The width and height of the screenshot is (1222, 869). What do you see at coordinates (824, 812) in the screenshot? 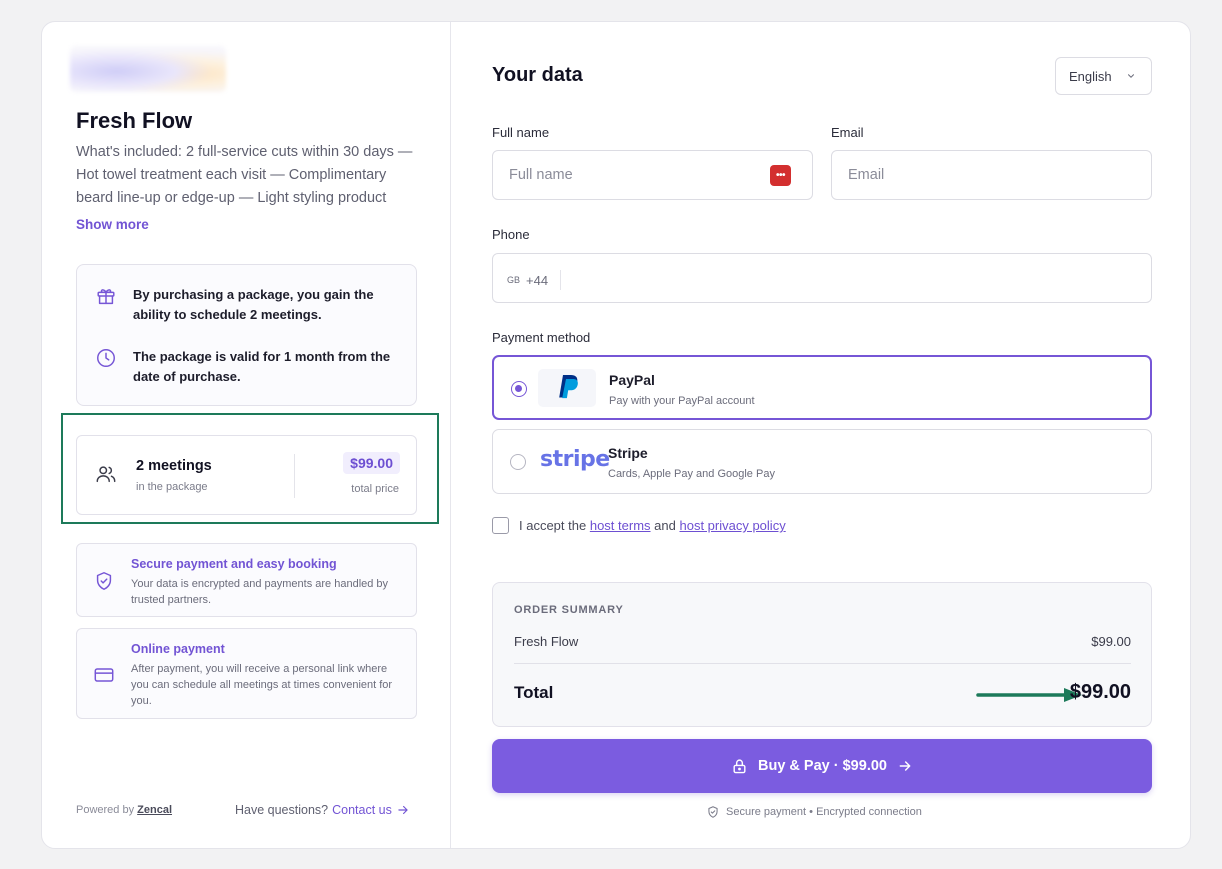
I see `secure-note-text: Secure payment • Encrypted connection` at bounding box center [824, 812].